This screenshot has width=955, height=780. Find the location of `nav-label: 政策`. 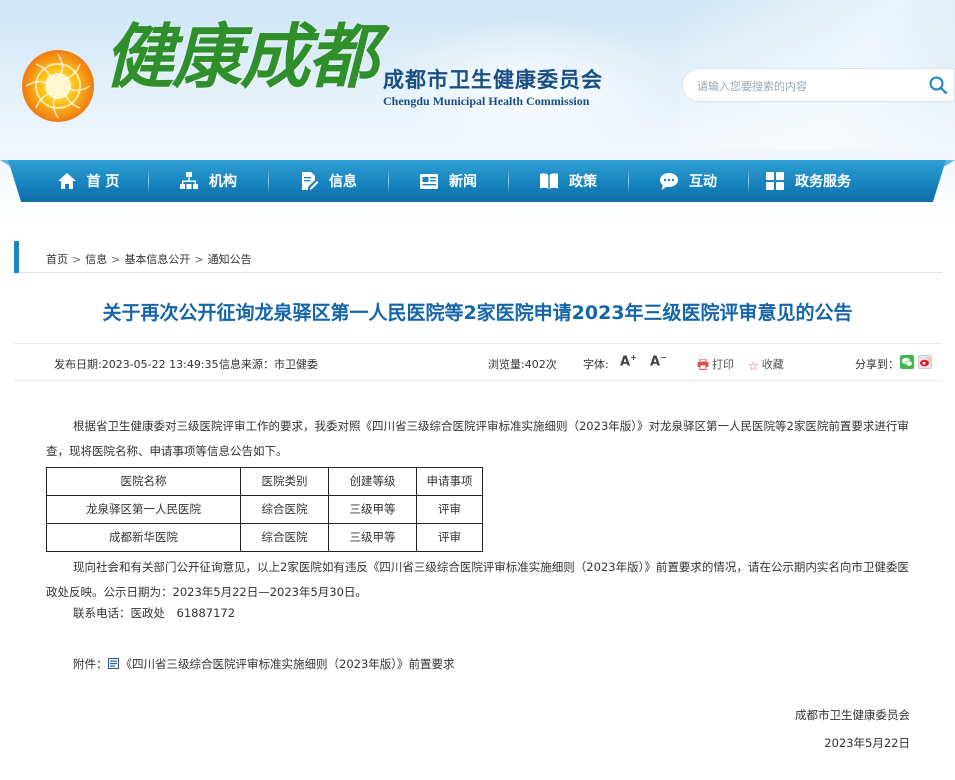

nav-label: 政策 is located at coordinates (583, 182).